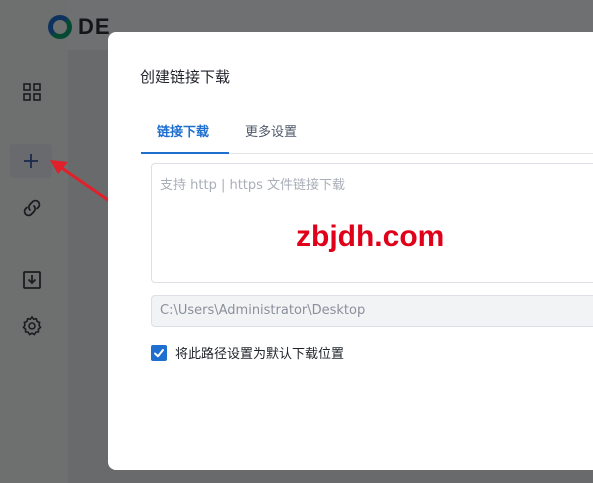 This screenshot has width=593, height=483. I want to click on default-path-option: 将此路径设置为默认下载位置, so click(247, 352).